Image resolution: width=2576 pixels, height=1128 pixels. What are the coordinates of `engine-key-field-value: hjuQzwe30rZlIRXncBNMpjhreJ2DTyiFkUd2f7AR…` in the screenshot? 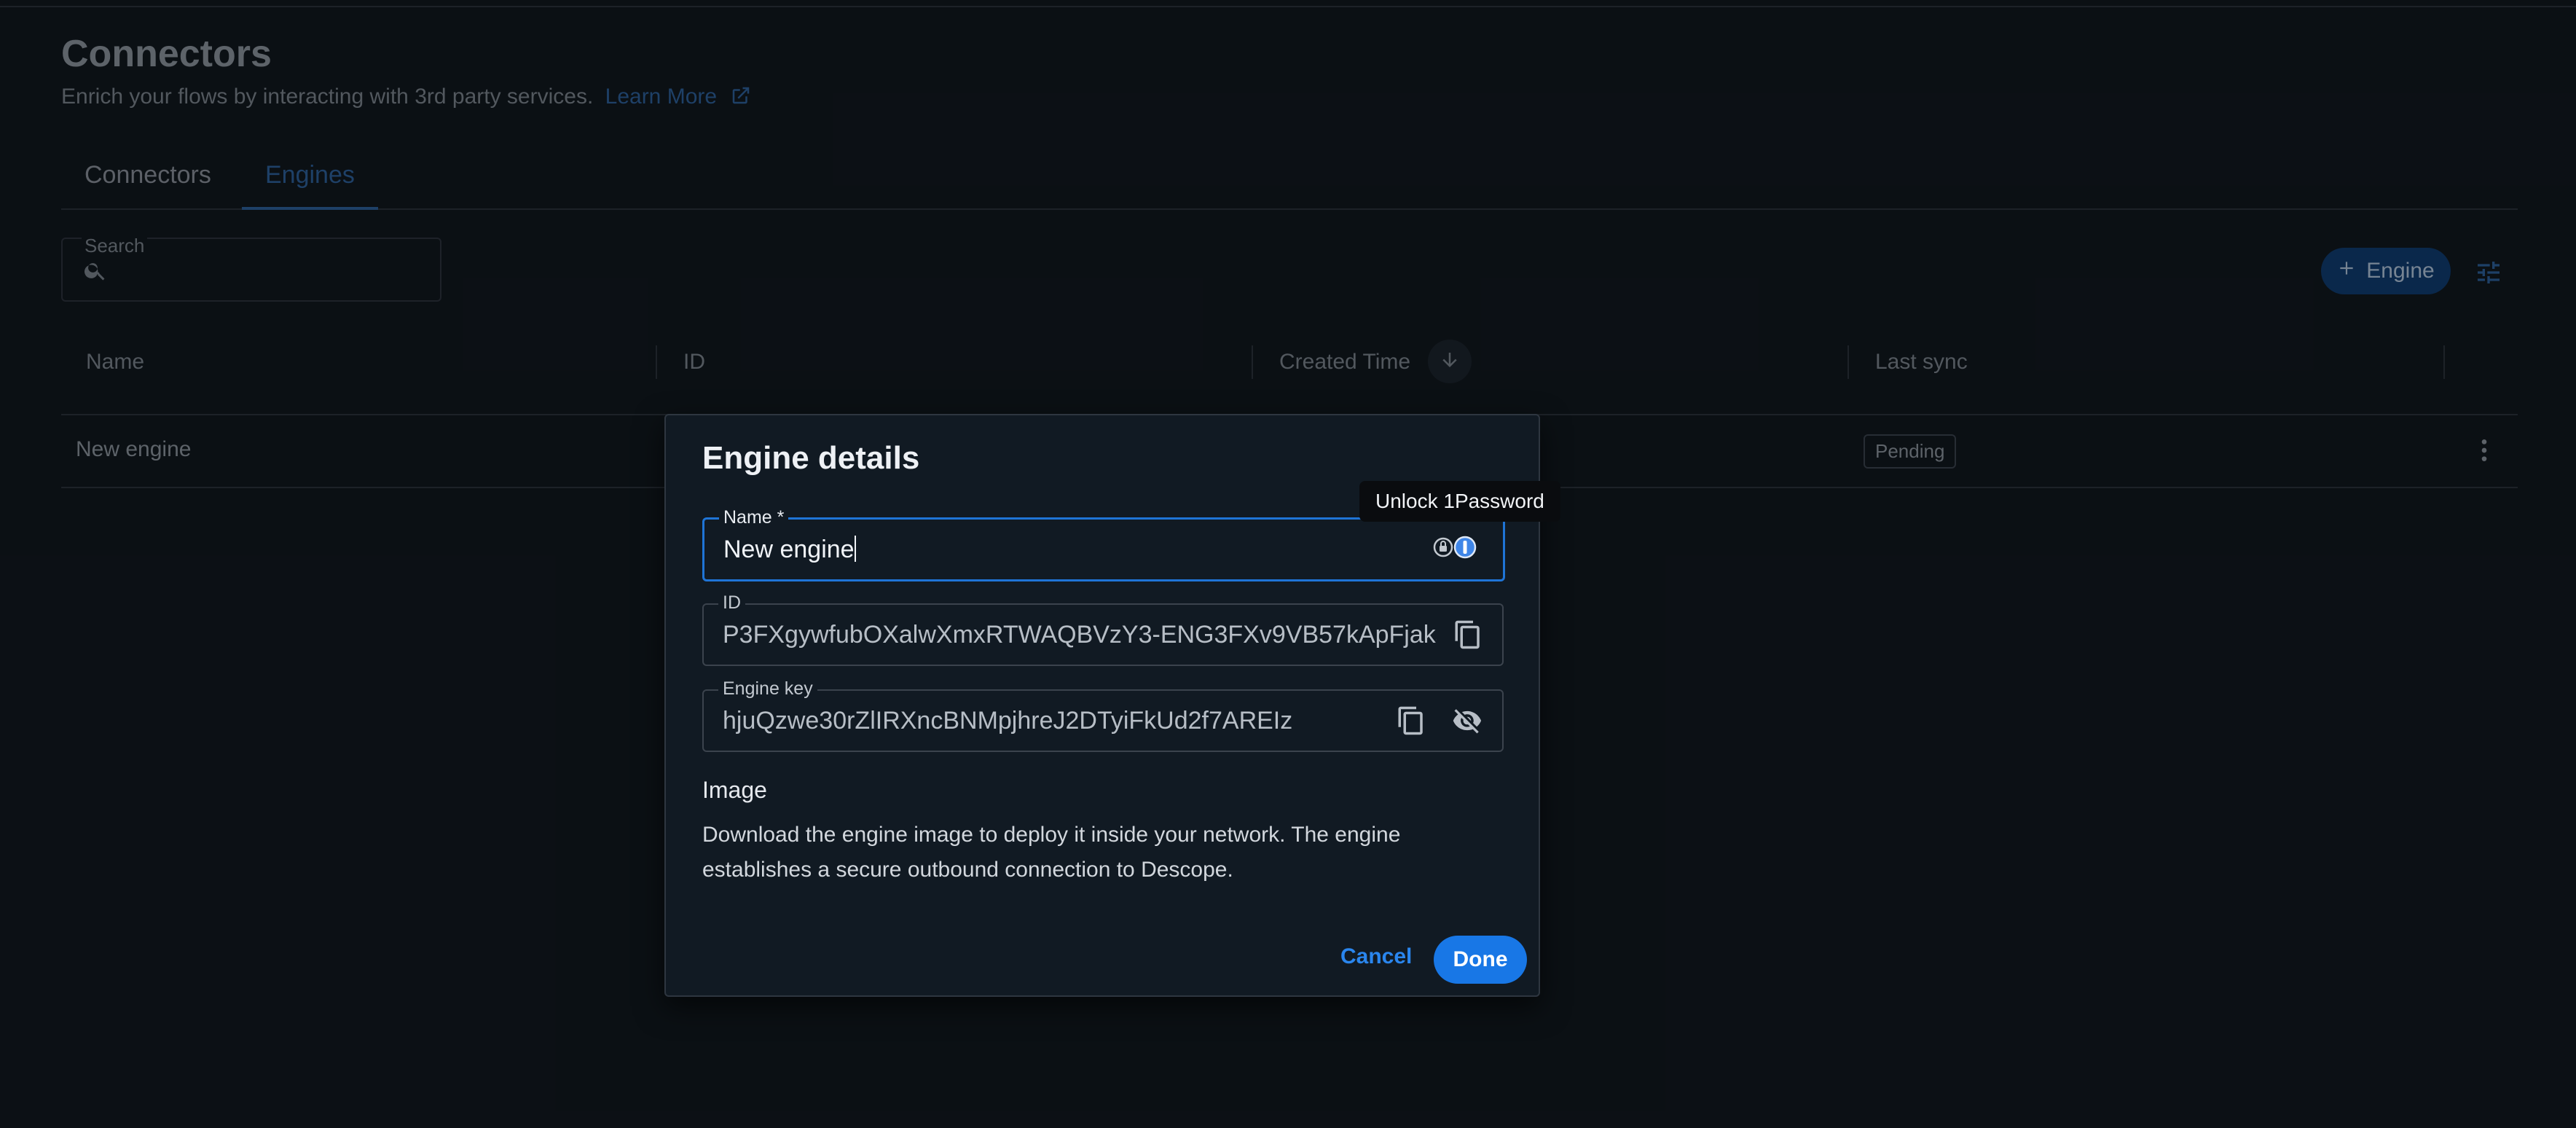 It's located at (1008, 721).